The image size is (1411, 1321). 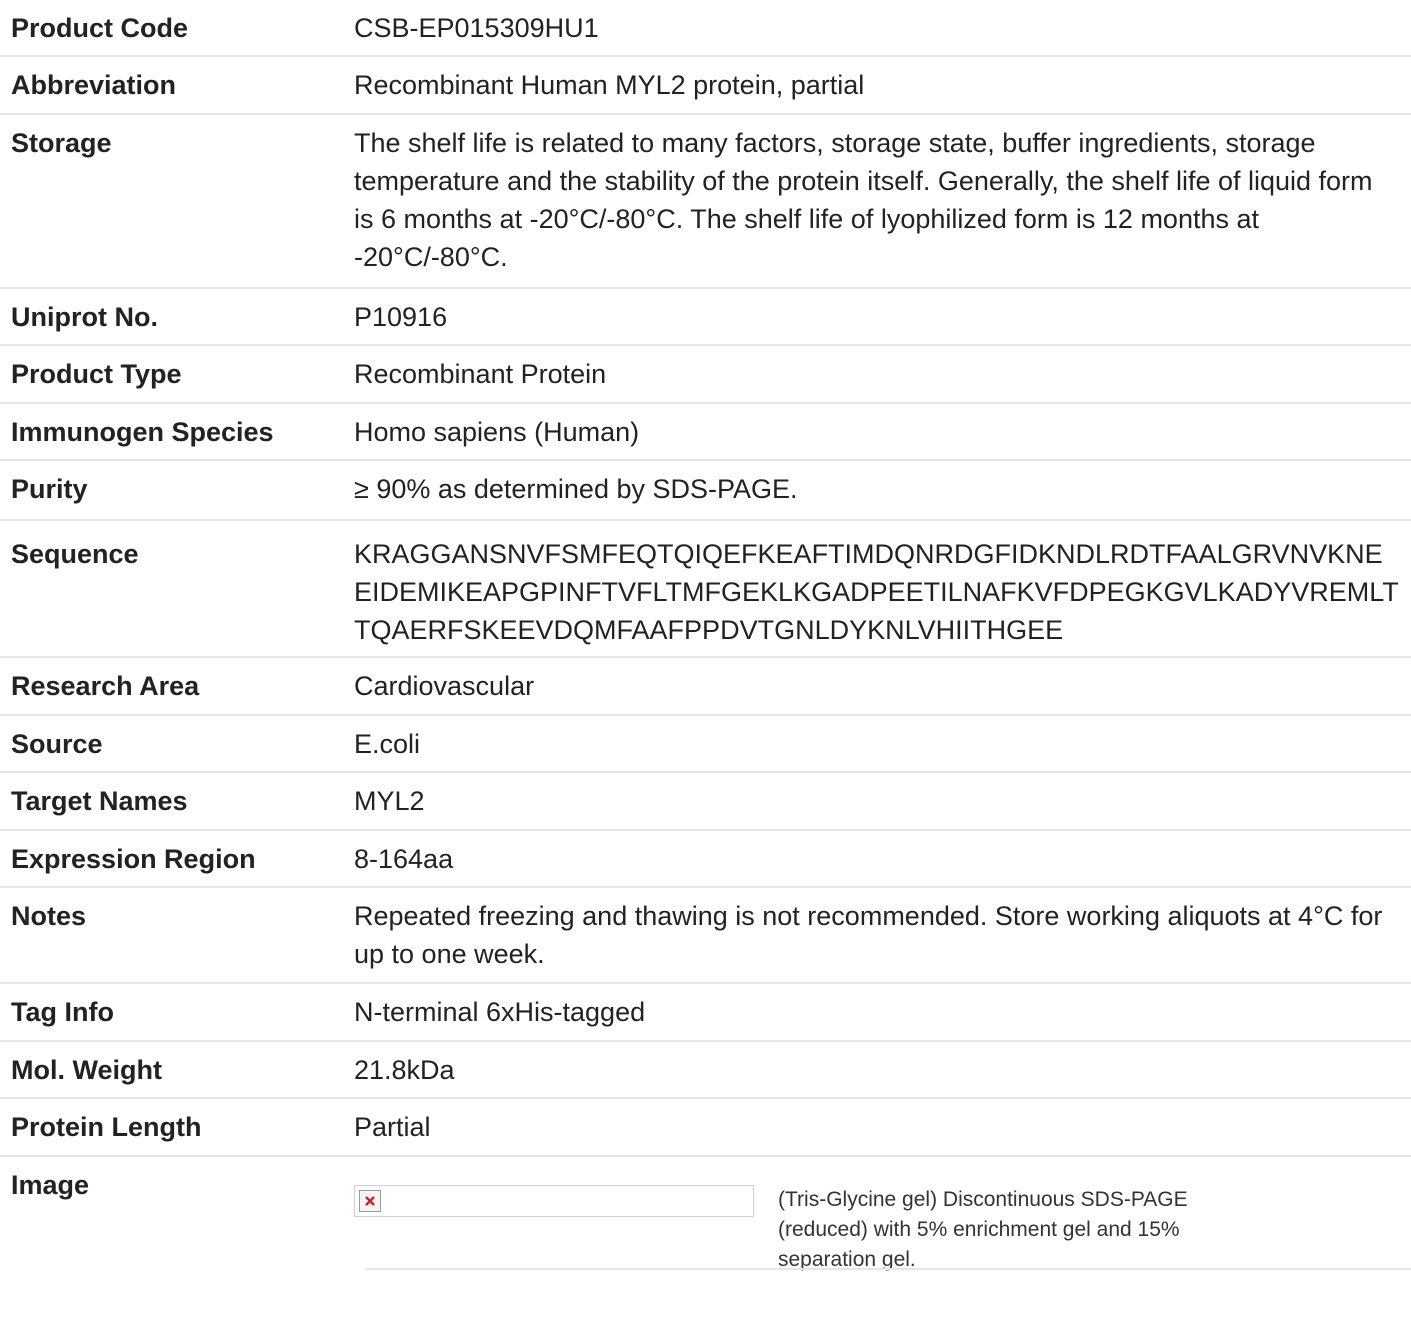 I want to click on spec-label: Protein Length, so click(x=106, y=1127).